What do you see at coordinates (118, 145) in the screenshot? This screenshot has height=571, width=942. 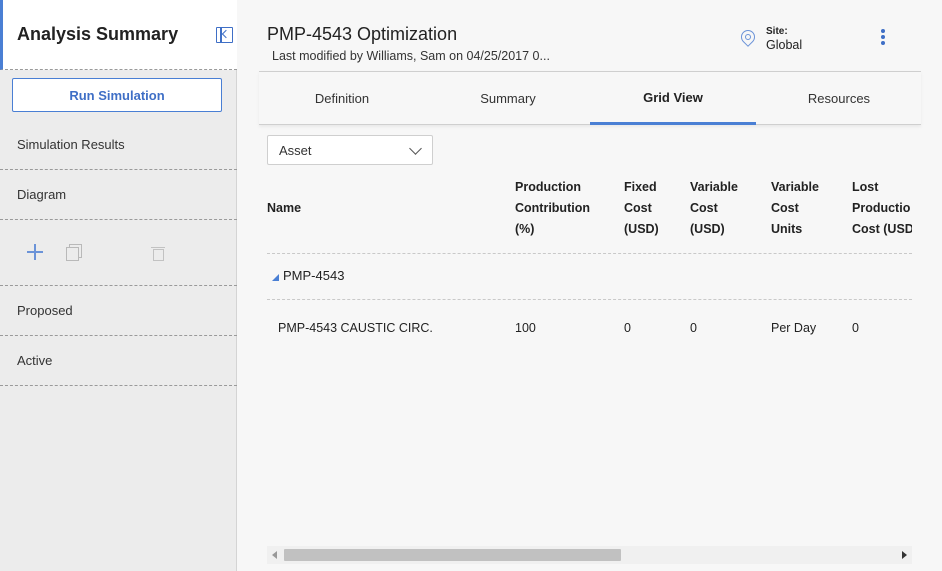 I see `sidebar-item-simulation-results: Simulation Results` at bounding box center [118, 145].